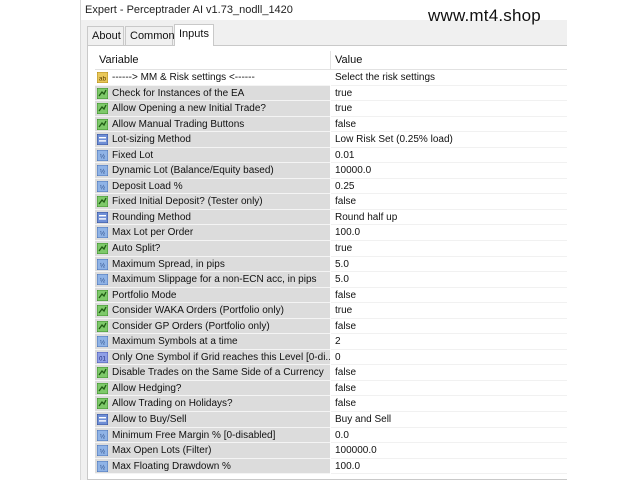 The width and height of the screenshot is (640, 480). I want to click on table-row: Consider GP Orders (Portfolio only) false, so click(331, 326).